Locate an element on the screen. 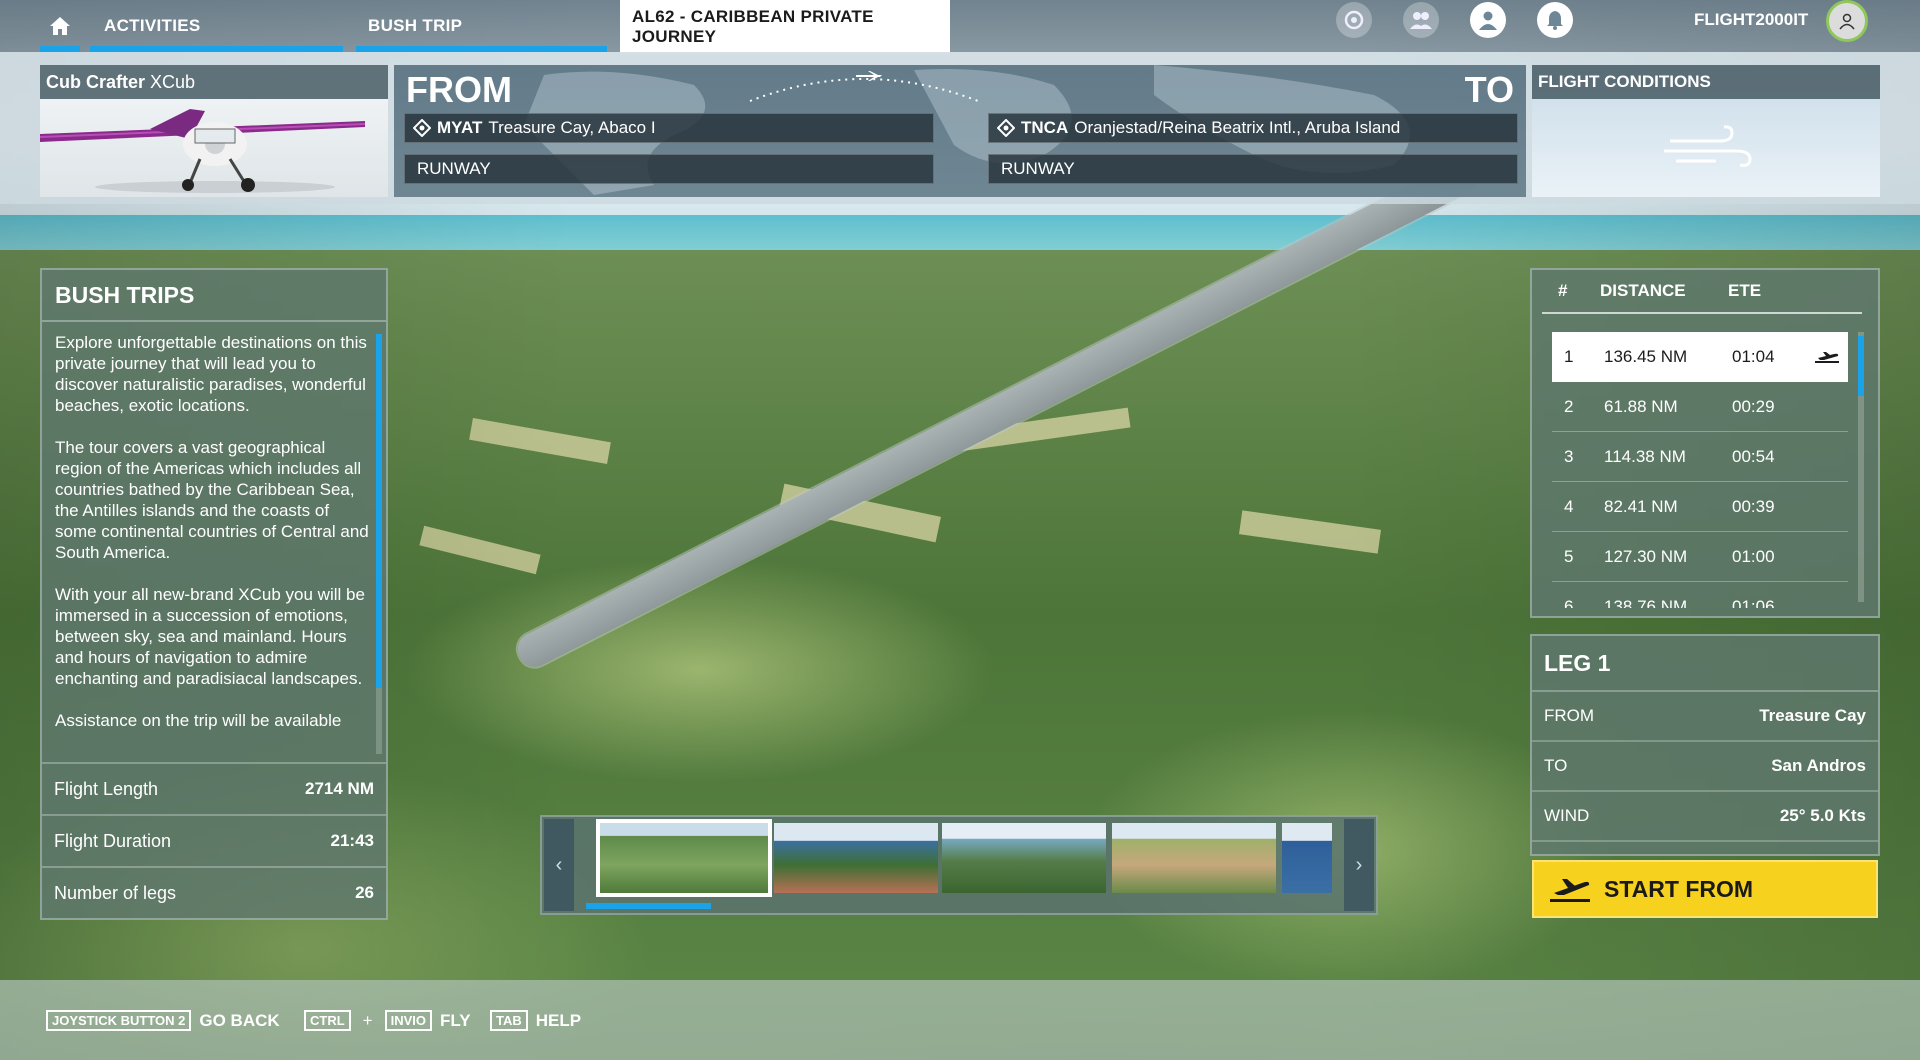  leg-row: 5 127.30 NM 01:00 is located at coordinates (1700, 557).